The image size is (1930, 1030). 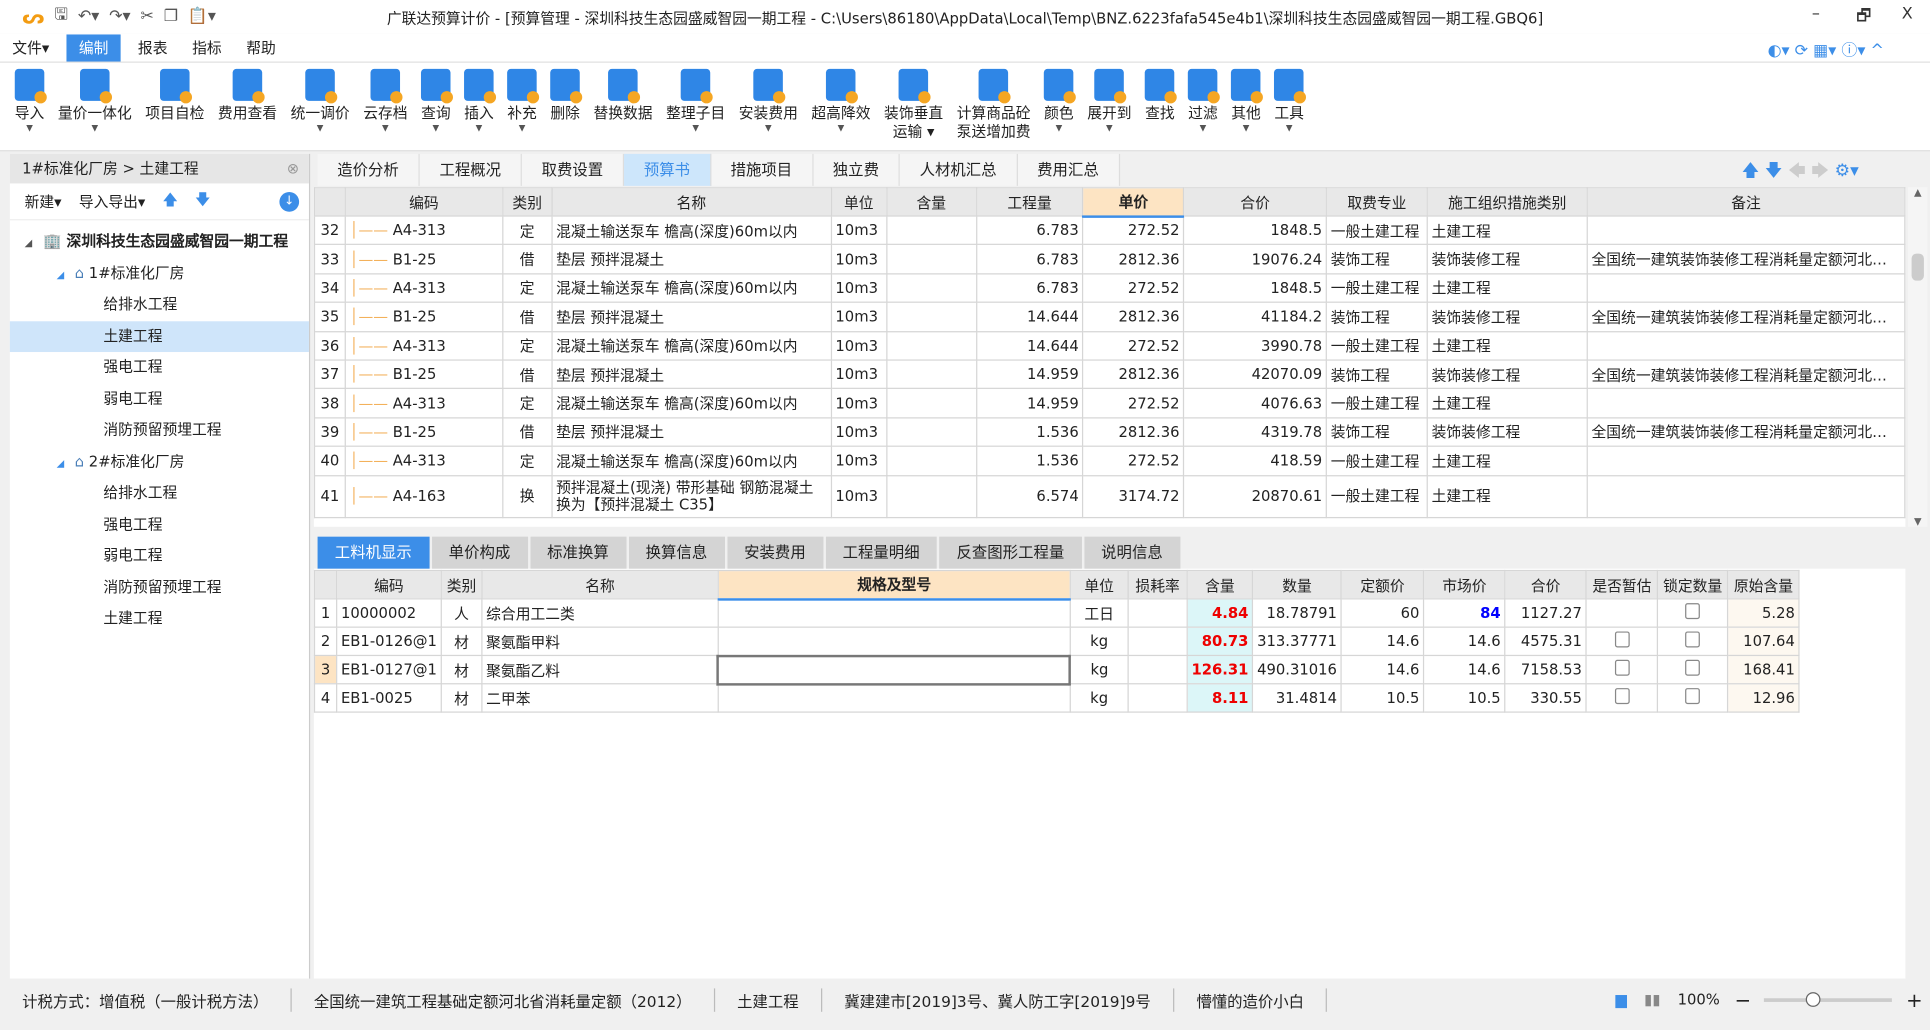 What do you see at coordinates (1382, 669) in the screenshot?
I see `quota_price-cell: 14.6` at bounding box center [1382, 669].